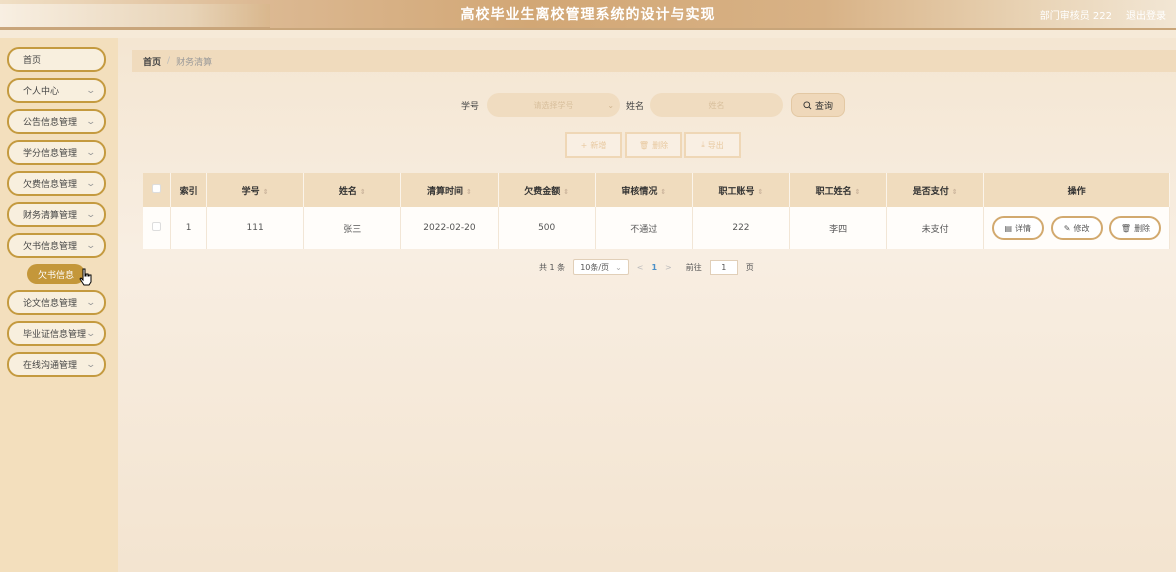  What do you see at coordinates (1075, 16) in the screenshot?
I see `current-user: 部门审核员 222` at bounding box center [1075, 16].